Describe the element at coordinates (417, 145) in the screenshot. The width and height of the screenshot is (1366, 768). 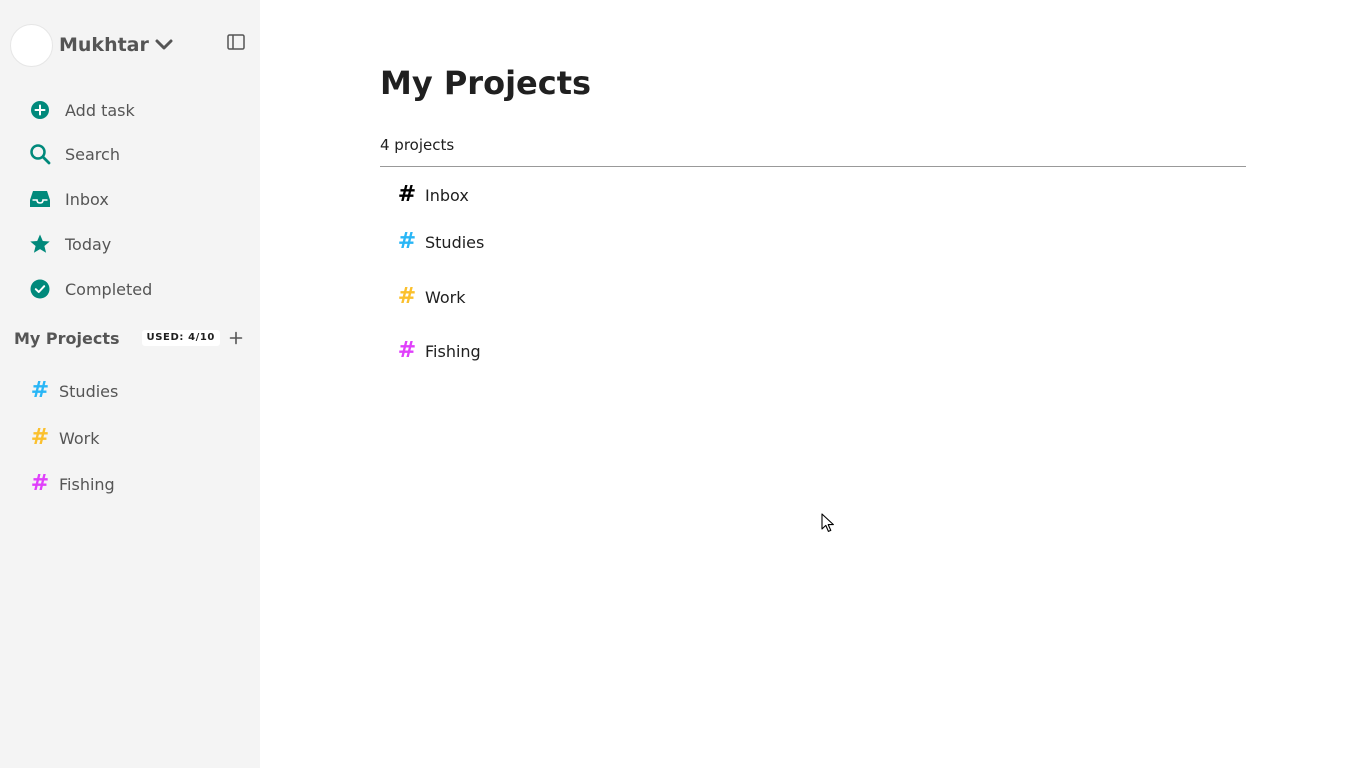
I see `project-count: 4 projects` at that location.